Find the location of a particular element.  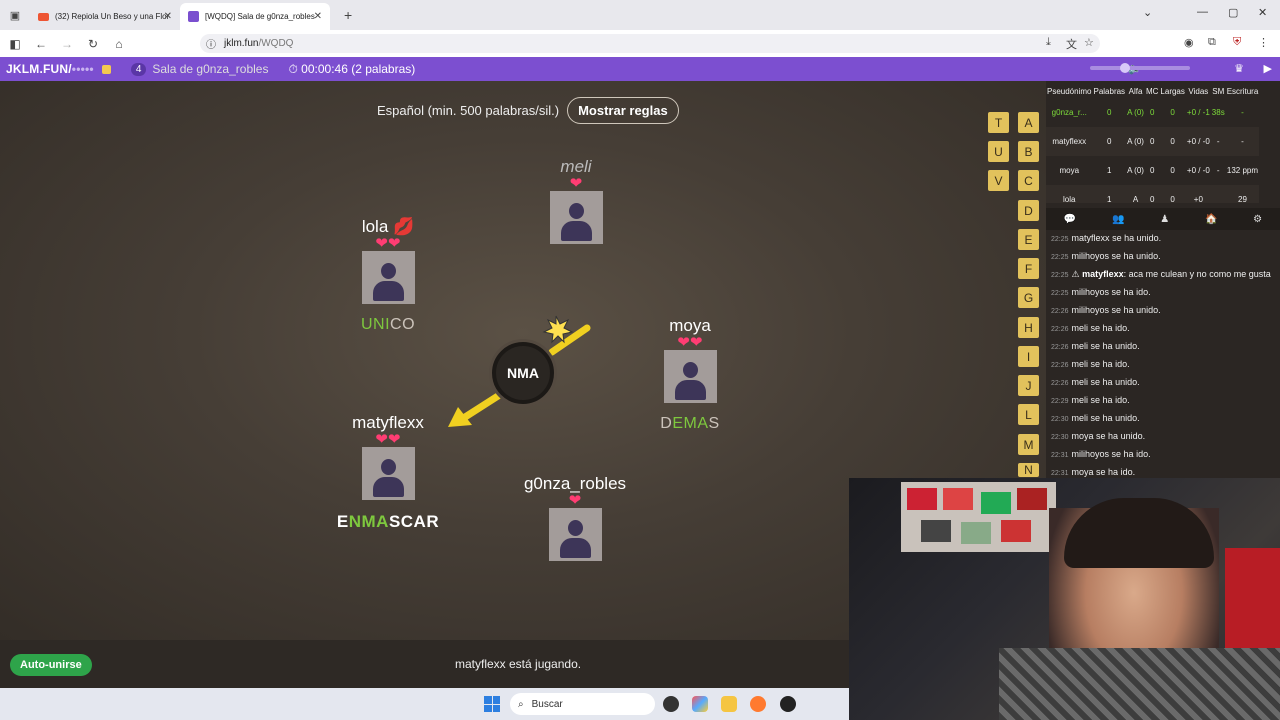

tab-list-icon: ▣ is located at coordinates (15, 15).